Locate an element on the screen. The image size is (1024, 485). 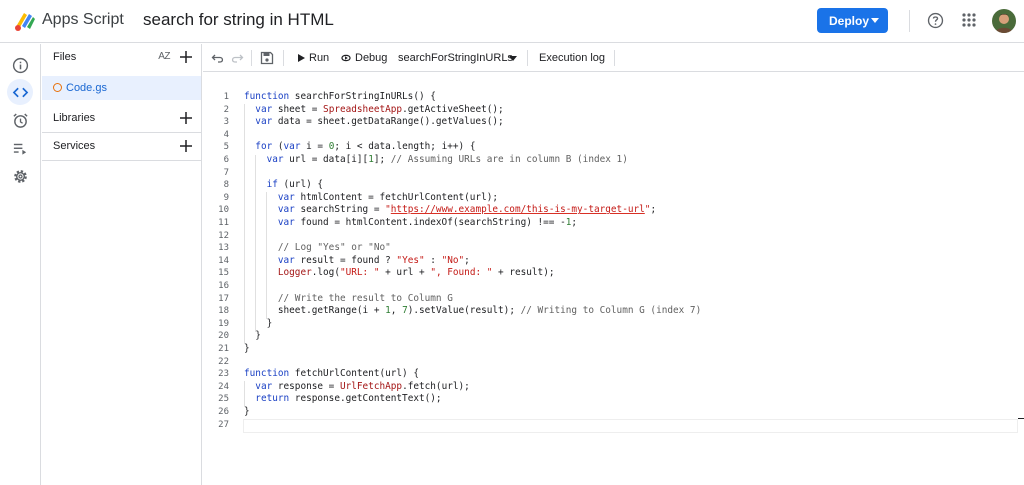
line-number: 26 is located at coordinates (223, 412).